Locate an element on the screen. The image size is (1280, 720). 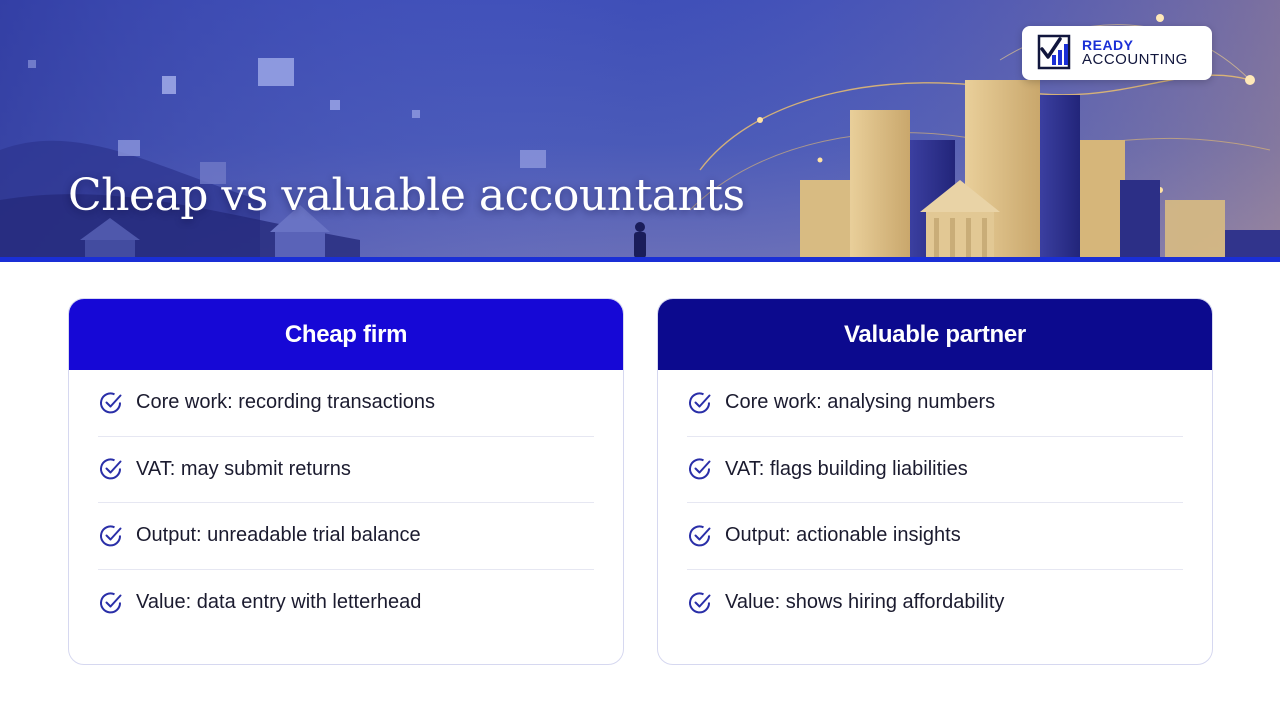
list-item: Output: actionable insights is located at coordinates (935, 536).